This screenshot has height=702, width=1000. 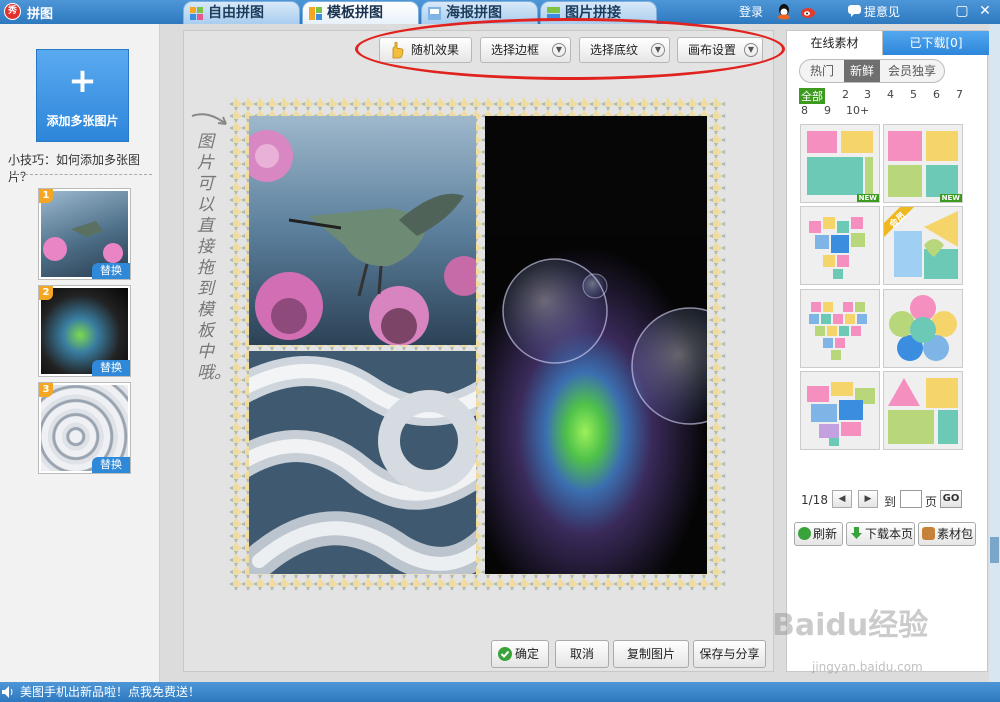 I want to click on copy-image-button: 复制图片, so click(x=651, y=654).